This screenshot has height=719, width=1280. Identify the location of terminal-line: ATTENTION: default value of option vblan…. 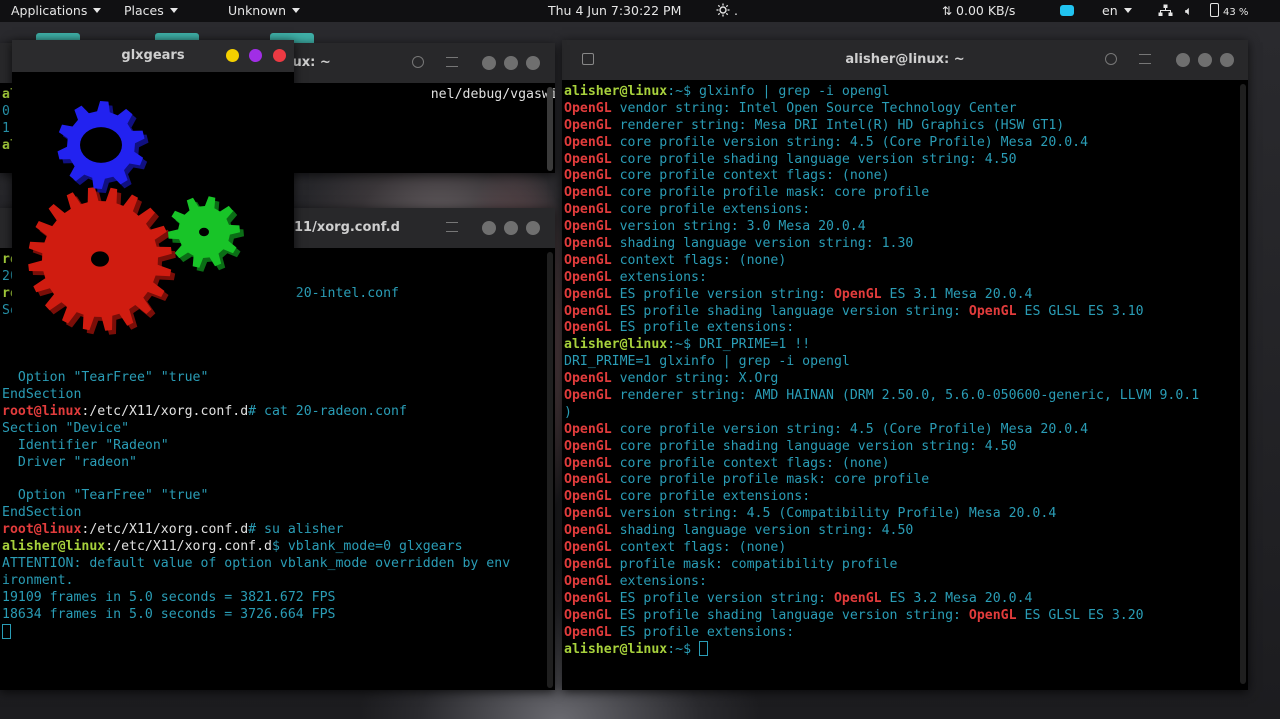
(278, 564).